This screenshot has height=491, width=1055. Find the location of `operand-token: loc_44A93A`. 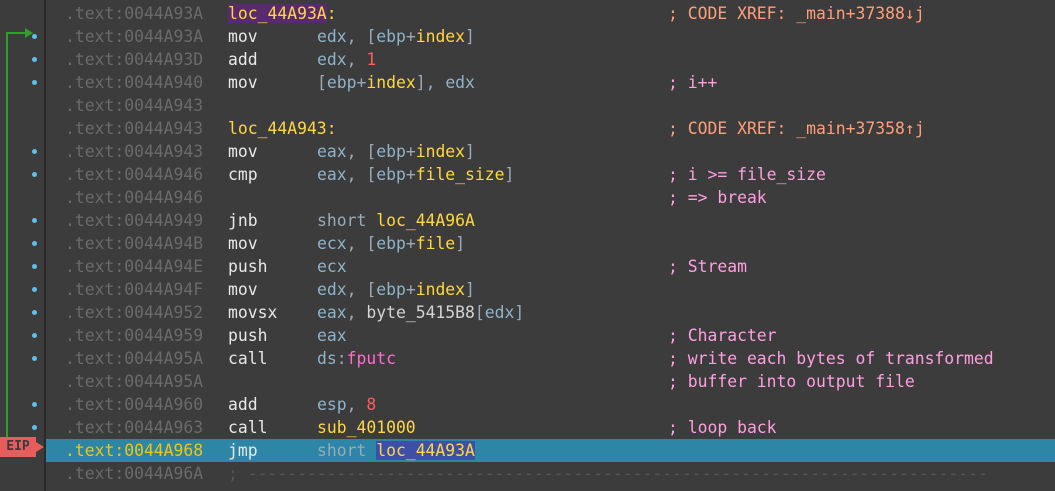

operand-token: loc_44A93A is located at coordinates (425, 450).